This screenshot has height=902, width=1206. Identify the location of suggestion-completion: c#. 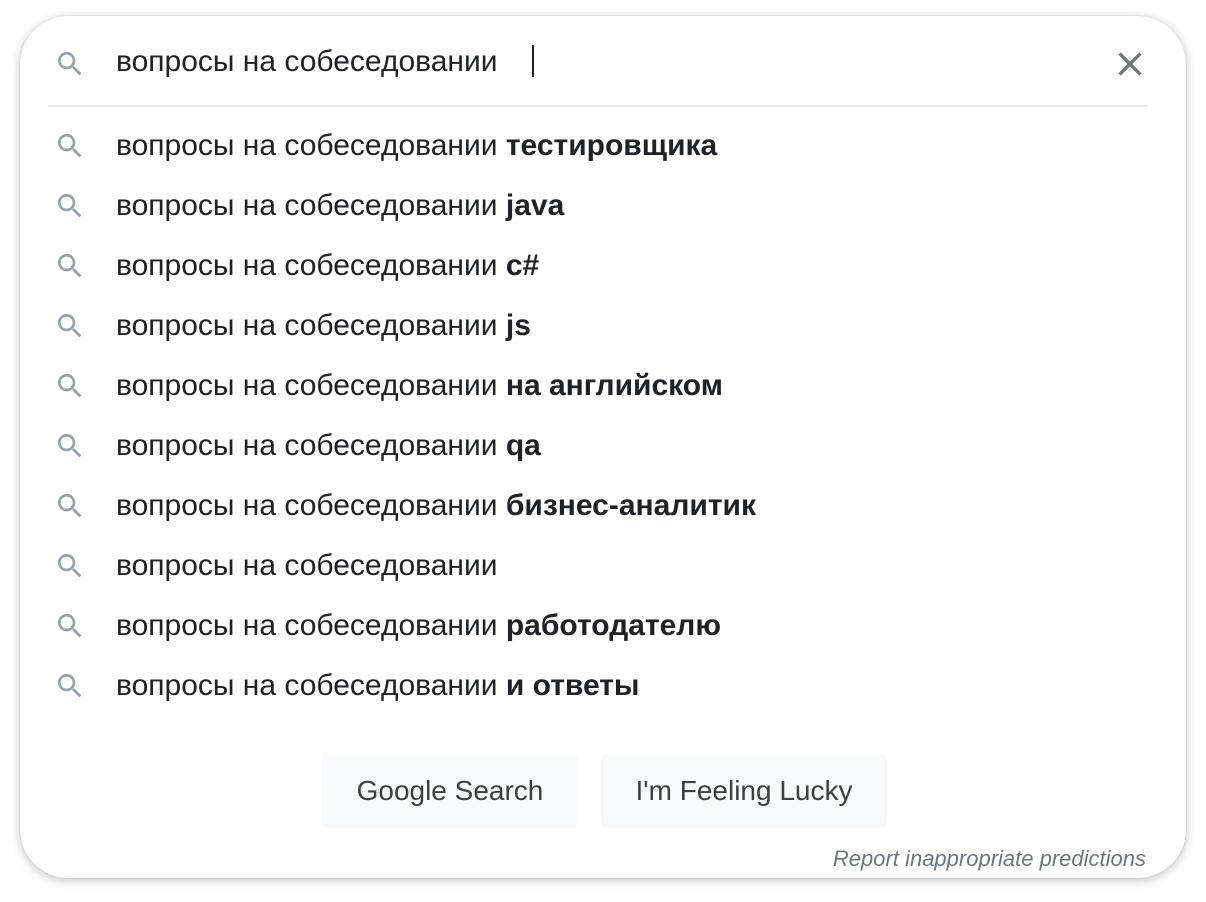
(522, 265).